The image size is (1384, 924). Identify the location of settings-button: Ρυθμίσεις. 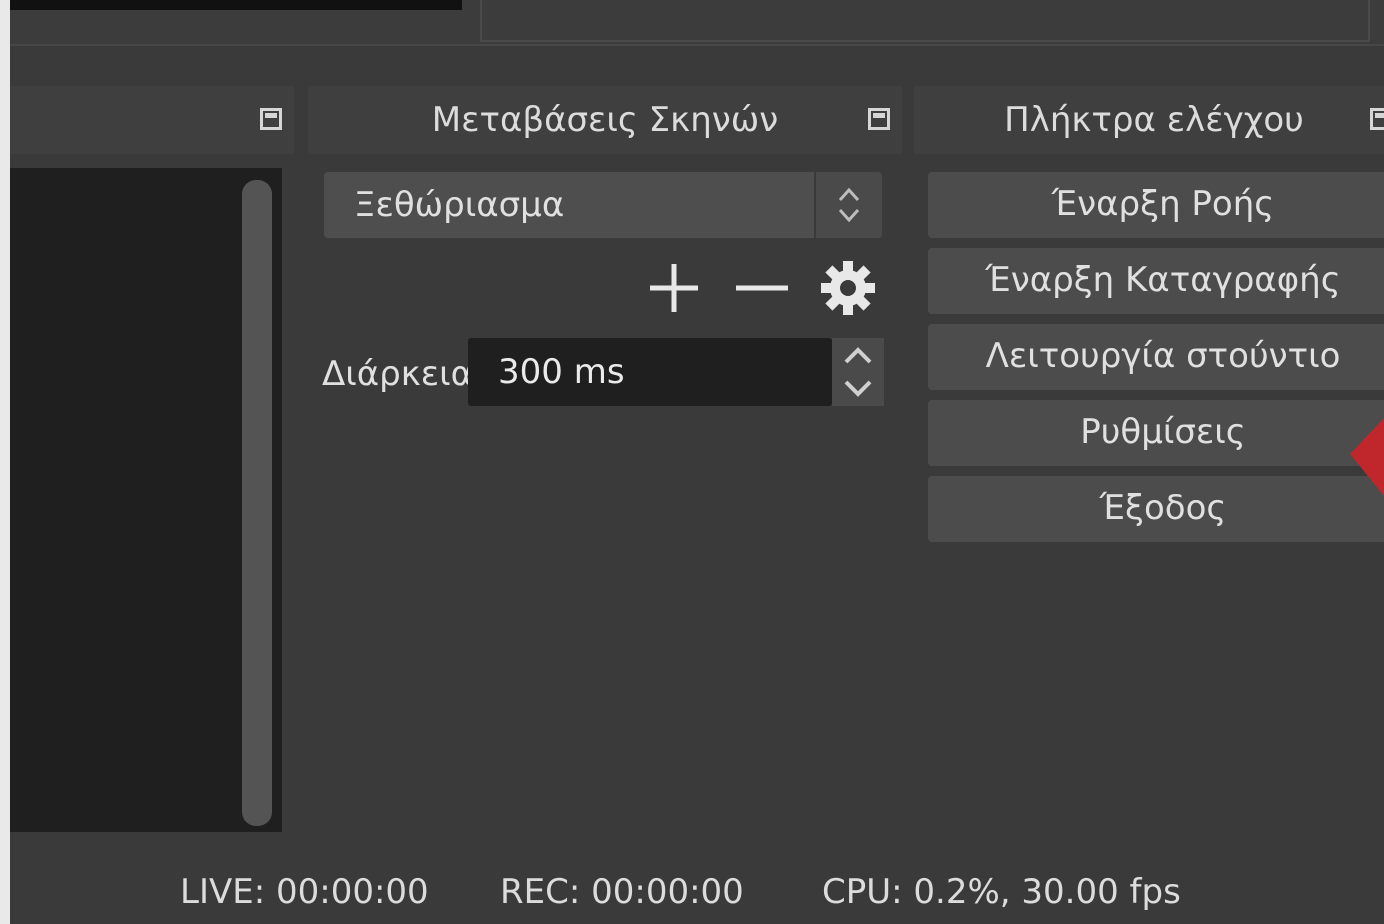
(1156, 433).